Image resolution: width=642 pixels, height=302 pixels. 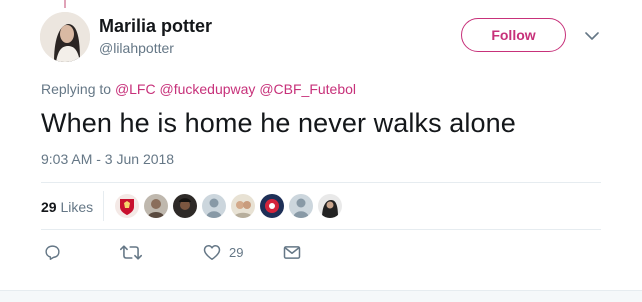 I want to click on likes-label: Likes, so click(x=77, y=207).